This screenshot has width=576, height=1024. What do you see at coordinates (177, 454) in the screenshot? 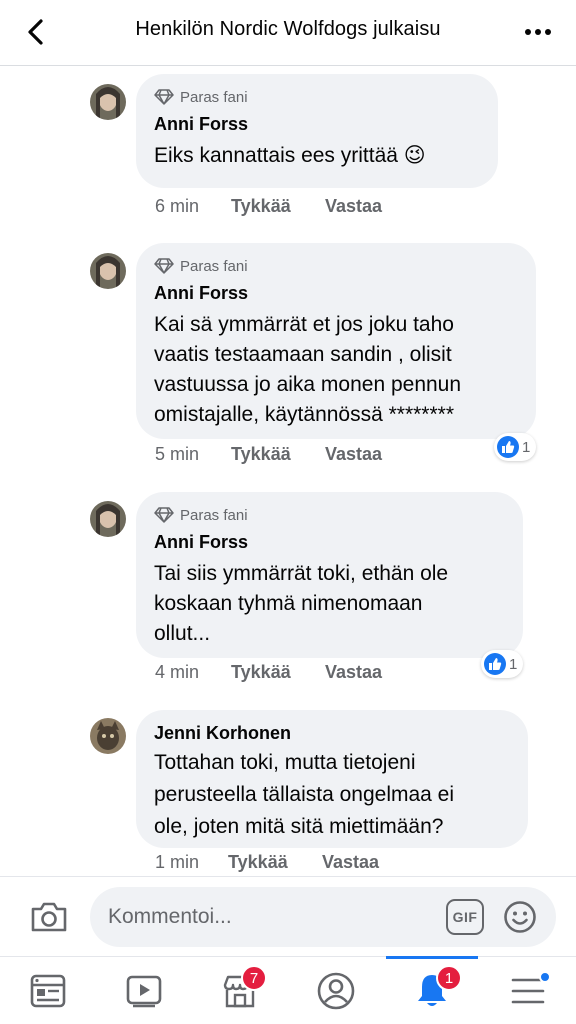
I see `timestamp: 5 min` at bounding box center [177, 454].